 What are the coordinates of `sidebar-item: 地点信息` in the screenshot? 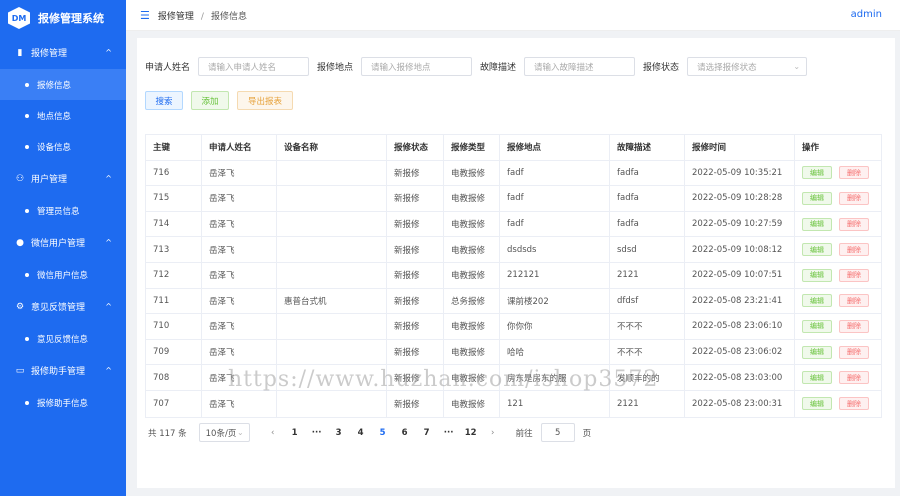 It's located at (63, 115).